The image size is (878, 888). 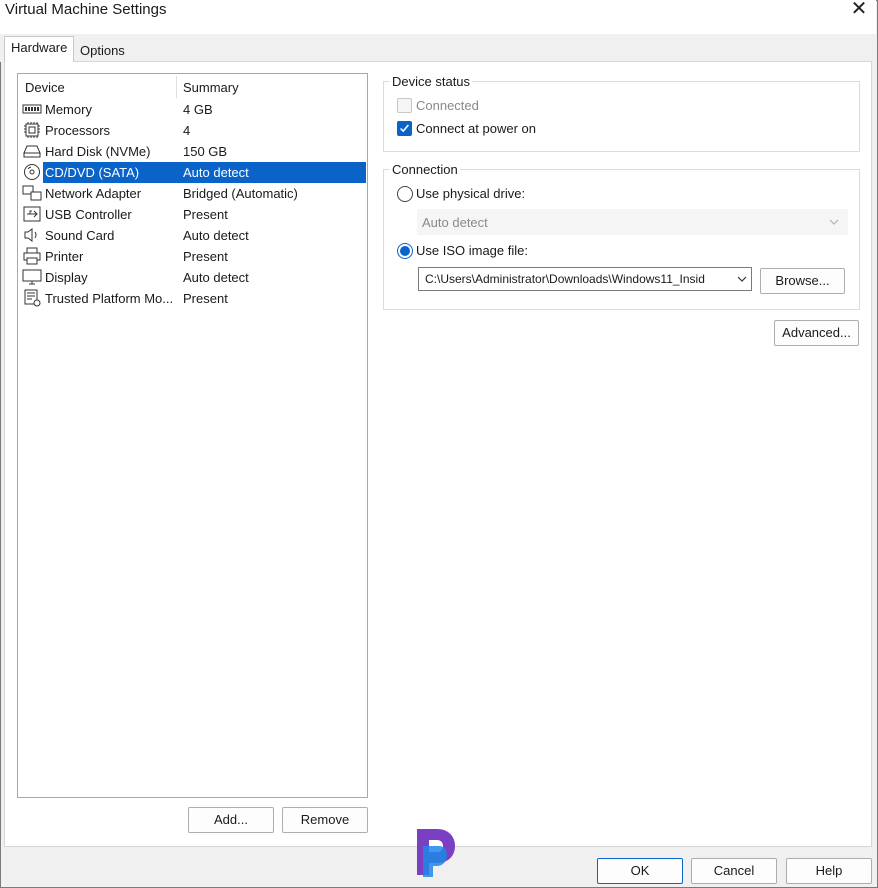 I want to click on device-row-memory: Memory 4 GB, so click(x=192, y=109).